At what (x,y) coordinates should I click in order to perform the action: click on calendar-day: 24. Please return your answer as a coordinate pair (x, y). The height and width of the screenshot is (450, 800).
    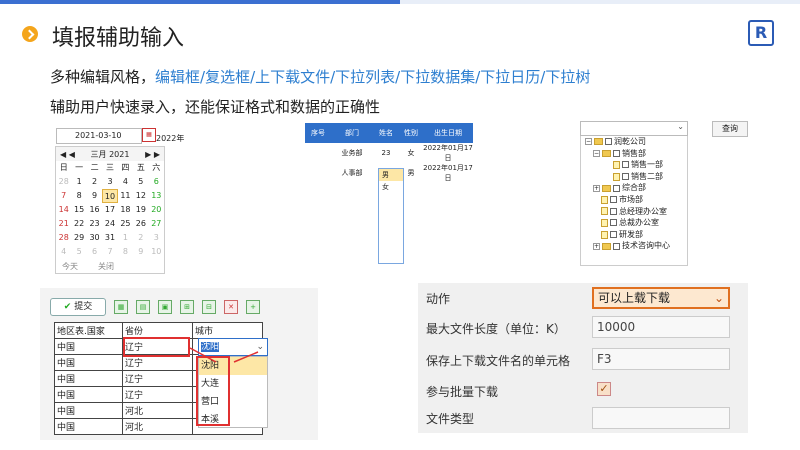
    Looking at the image, I should click on (109, 224).